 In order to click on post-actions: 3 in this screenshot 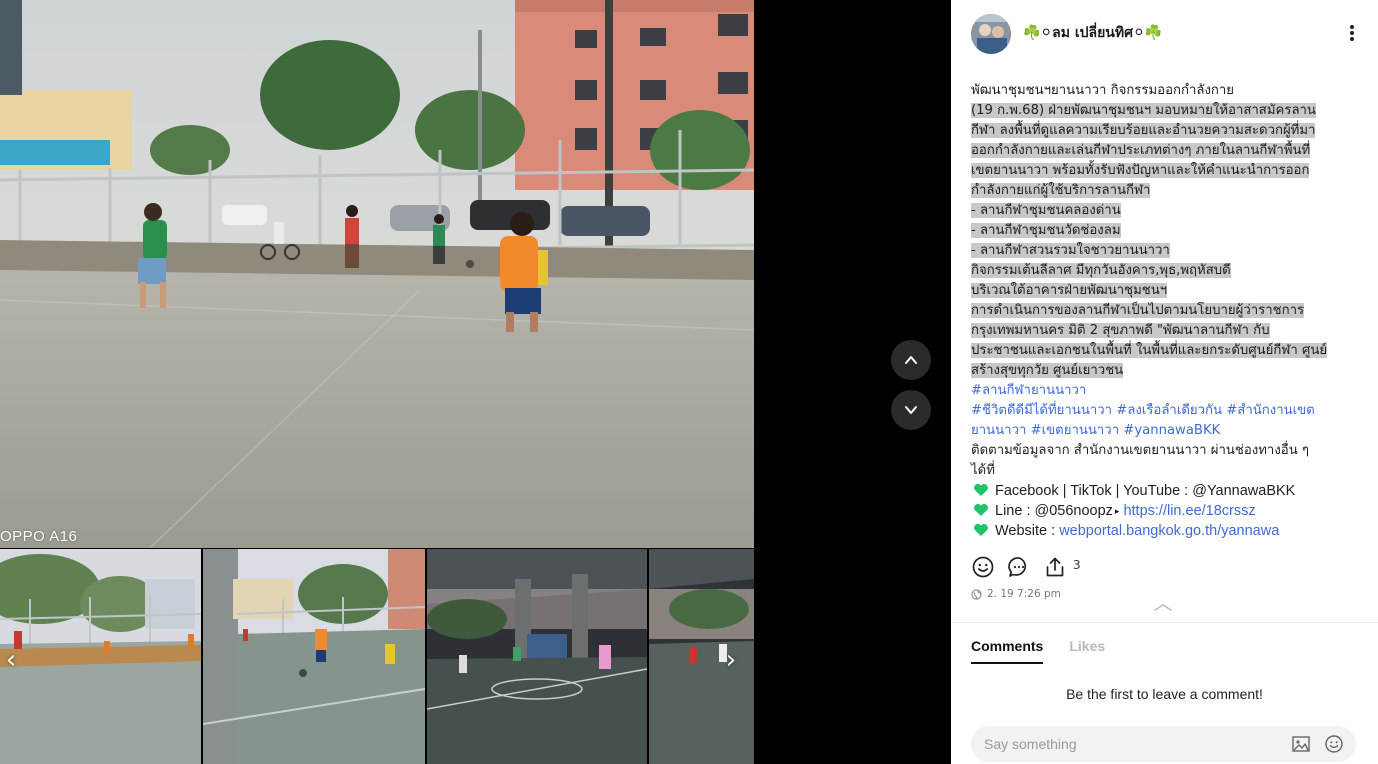, I will do `click(1026, 567)`.